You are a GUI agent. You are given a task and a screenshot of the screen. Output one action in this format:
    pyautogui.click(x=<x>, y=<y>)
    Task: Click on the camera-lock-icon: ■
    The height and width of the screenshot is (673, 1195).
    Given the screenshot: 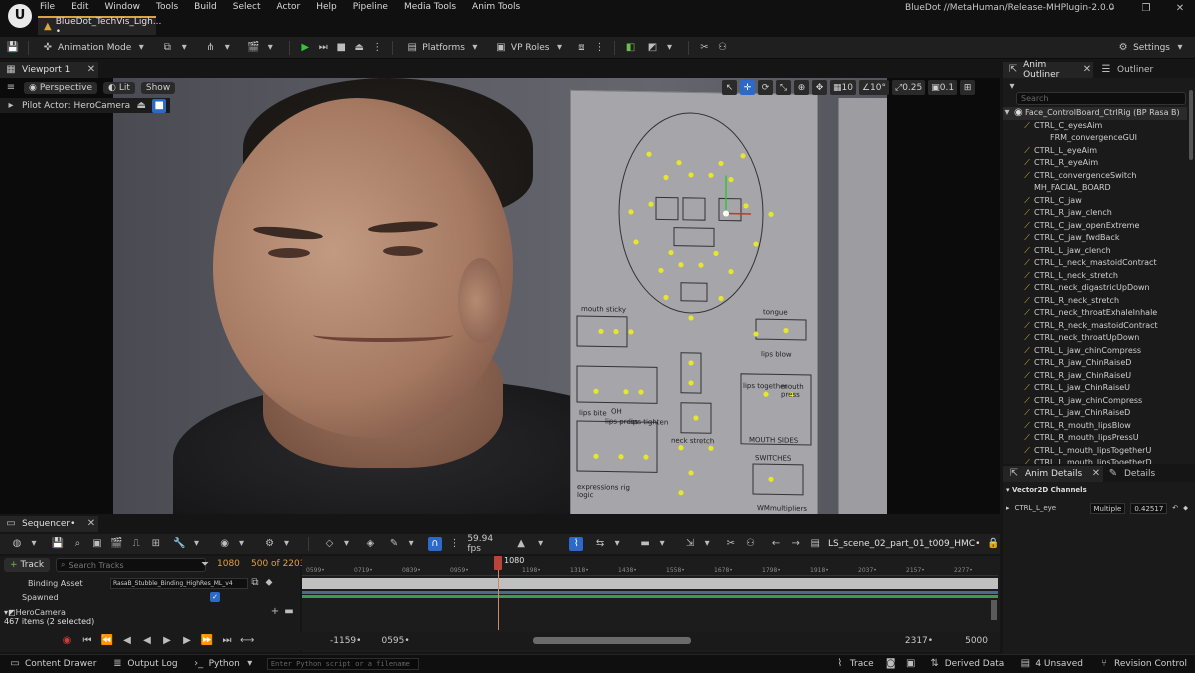 What is the action you would take?
    pyautogui.click(x=159, y=105)
    